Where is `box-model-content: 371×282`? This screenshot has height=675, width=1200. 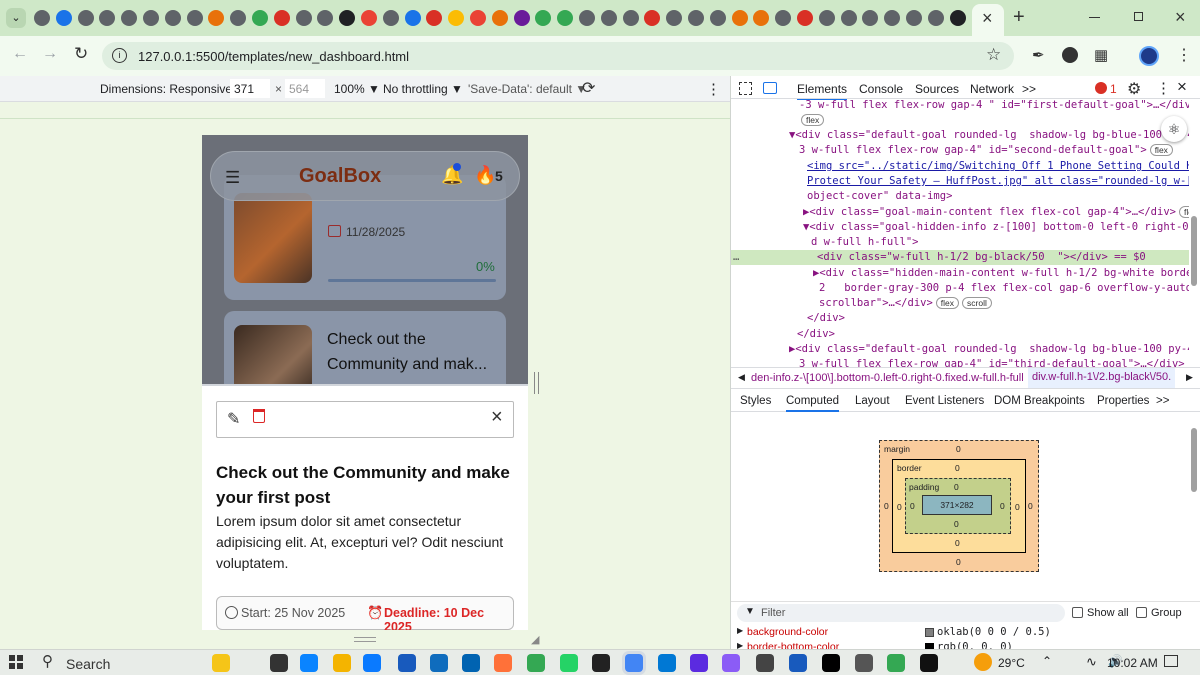 box-model-content: 371×282 is located at coordinates (957, 505).